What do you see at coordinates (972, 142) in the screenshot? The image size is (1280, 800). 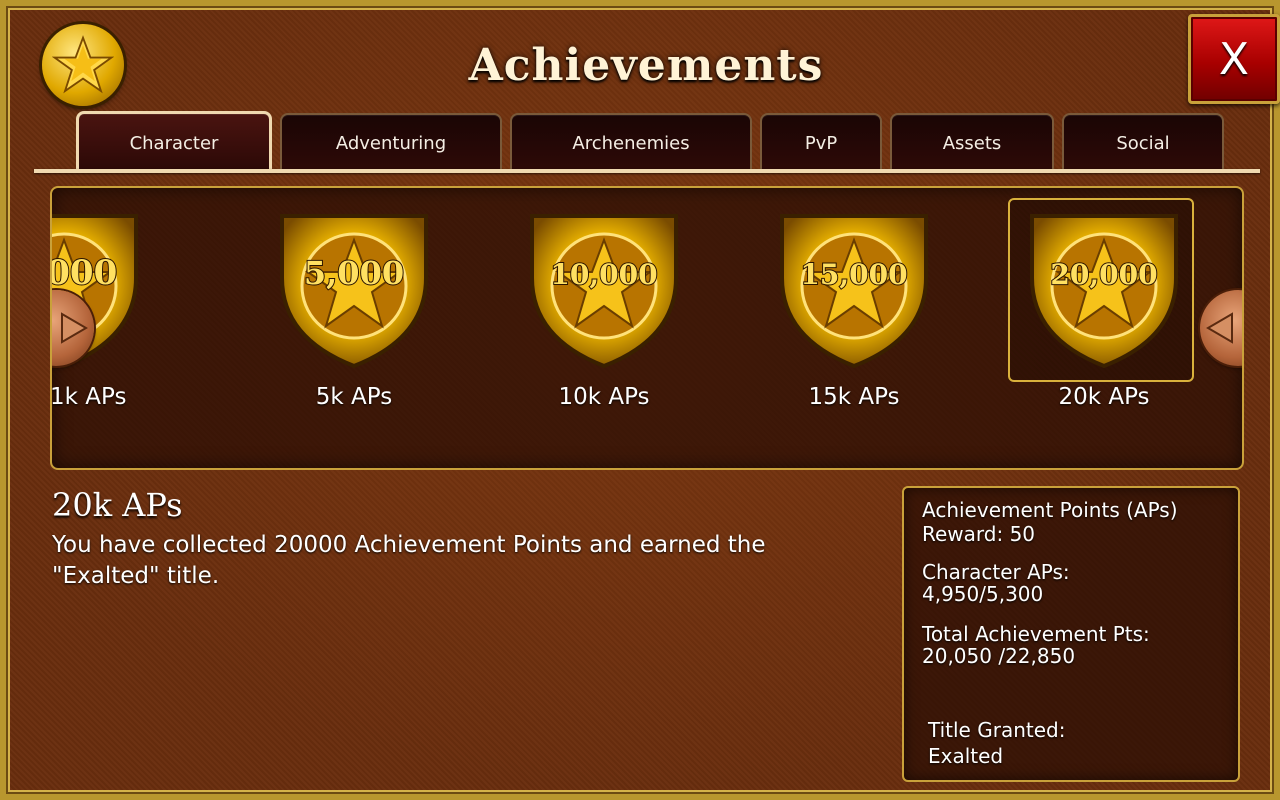 I see `tab-assets: Assets` at bounding box center [972, 142].